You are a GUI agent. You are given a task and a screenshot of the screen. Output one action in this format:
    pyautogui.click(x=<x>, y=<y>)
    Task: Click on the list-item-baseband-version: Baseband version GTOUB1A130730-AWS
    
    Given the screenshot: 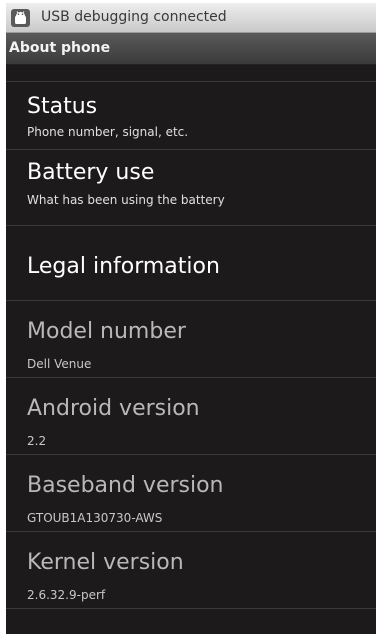 What is the action you would take?
    pyautogui.click(x=191, y=492)
    